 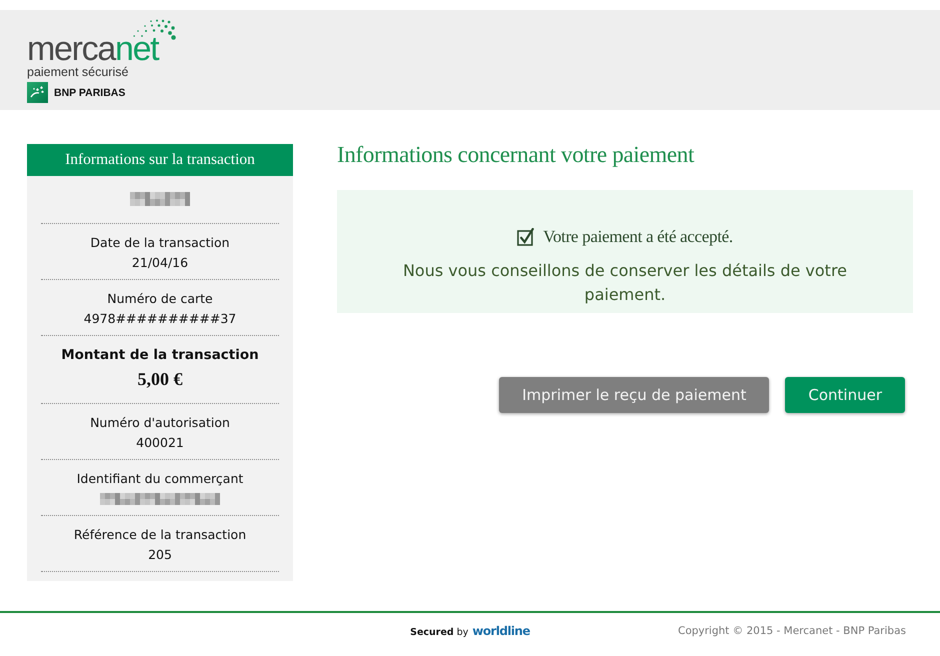 I want to click on field-label: Référence de la transaction, so click(x=160, y=535).